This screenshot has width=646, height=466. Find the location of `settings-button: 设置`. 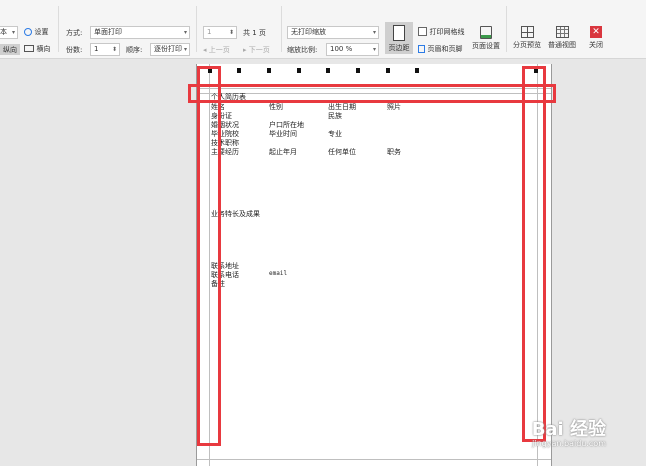

settings-button: 设置 is located at coordinates (36, 32).